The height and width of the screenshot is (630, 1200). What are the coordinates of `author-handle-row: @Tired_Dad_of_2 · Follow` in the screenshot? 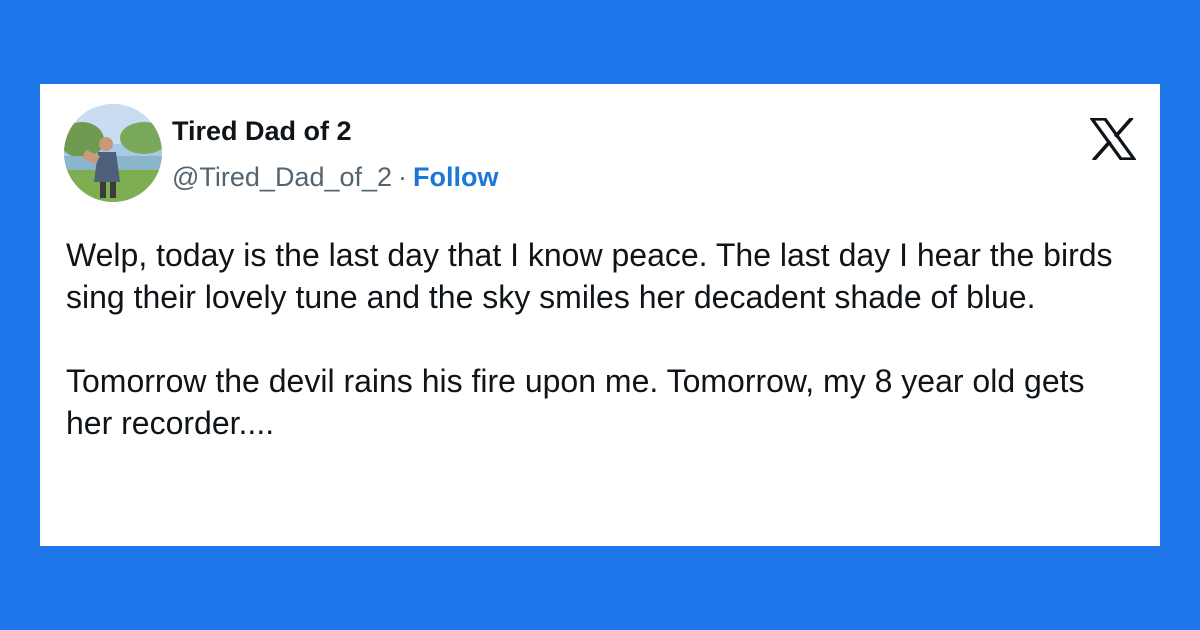 It's located at (335, 177).